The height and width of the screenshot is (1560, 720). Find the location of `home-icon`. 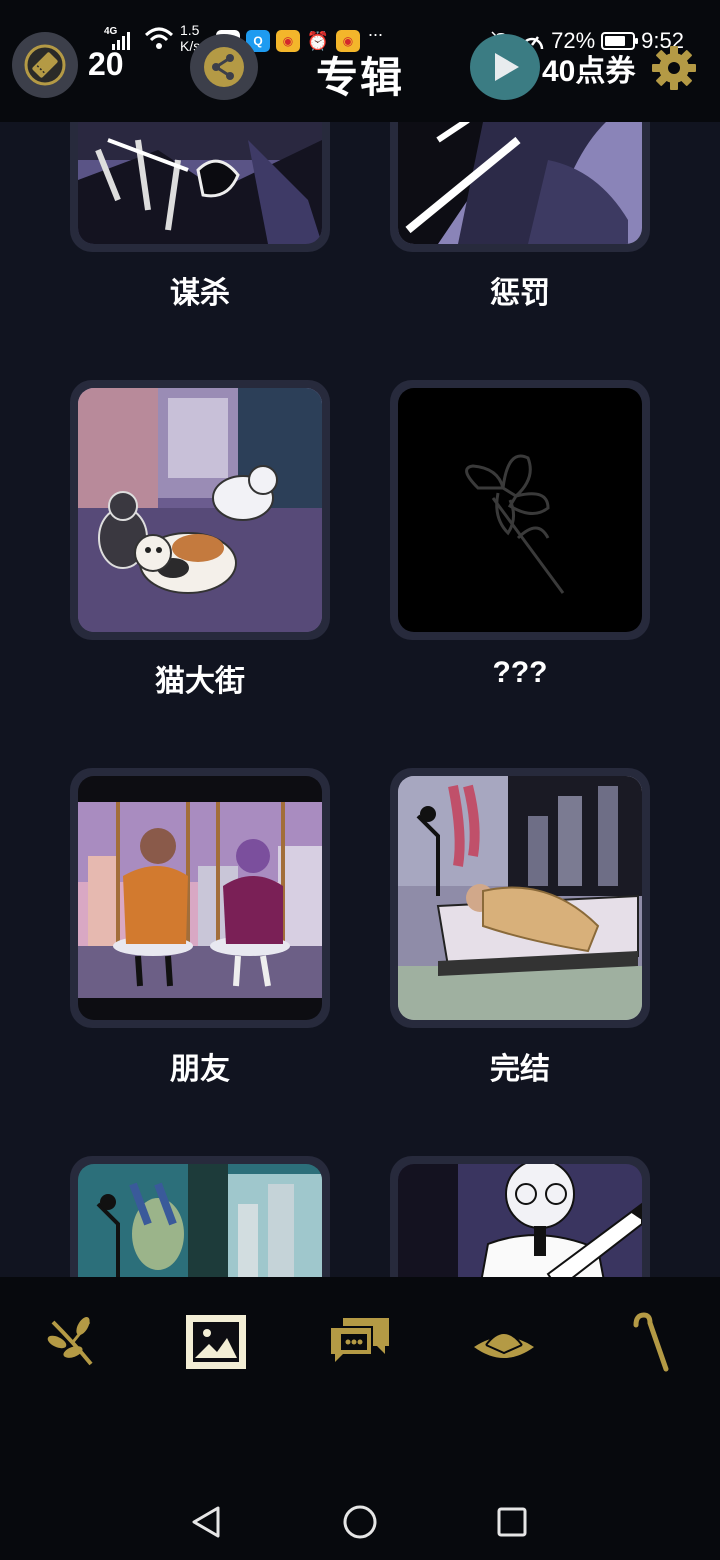

home-icon is located at coordinates (360, 1522).